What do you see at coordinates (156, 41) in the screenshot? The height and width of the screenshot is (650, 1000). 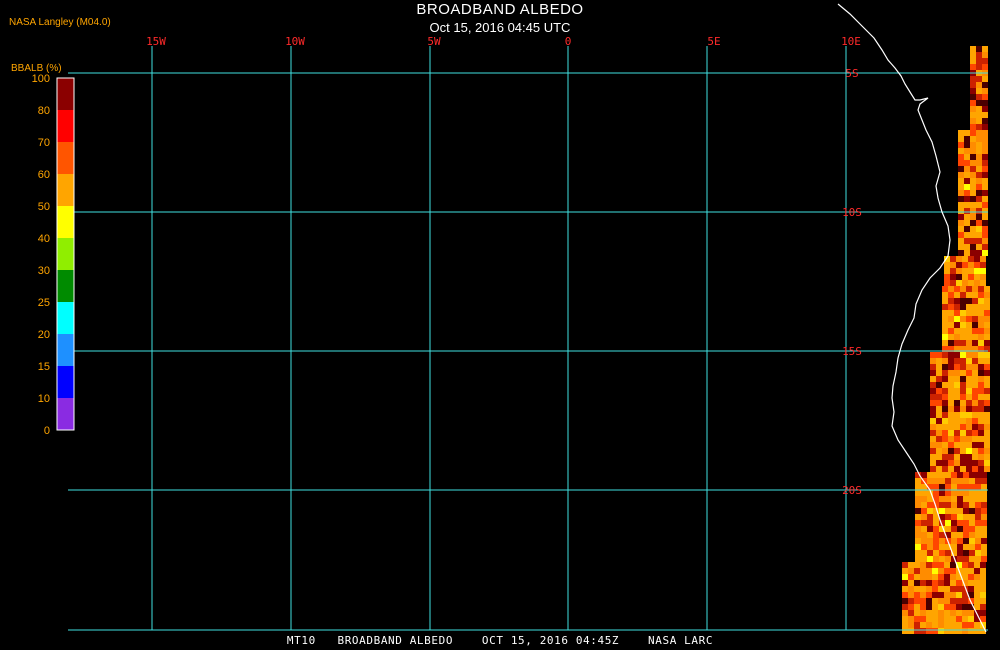 I see `lon-label: 15W` at bounding box center [156, 41].